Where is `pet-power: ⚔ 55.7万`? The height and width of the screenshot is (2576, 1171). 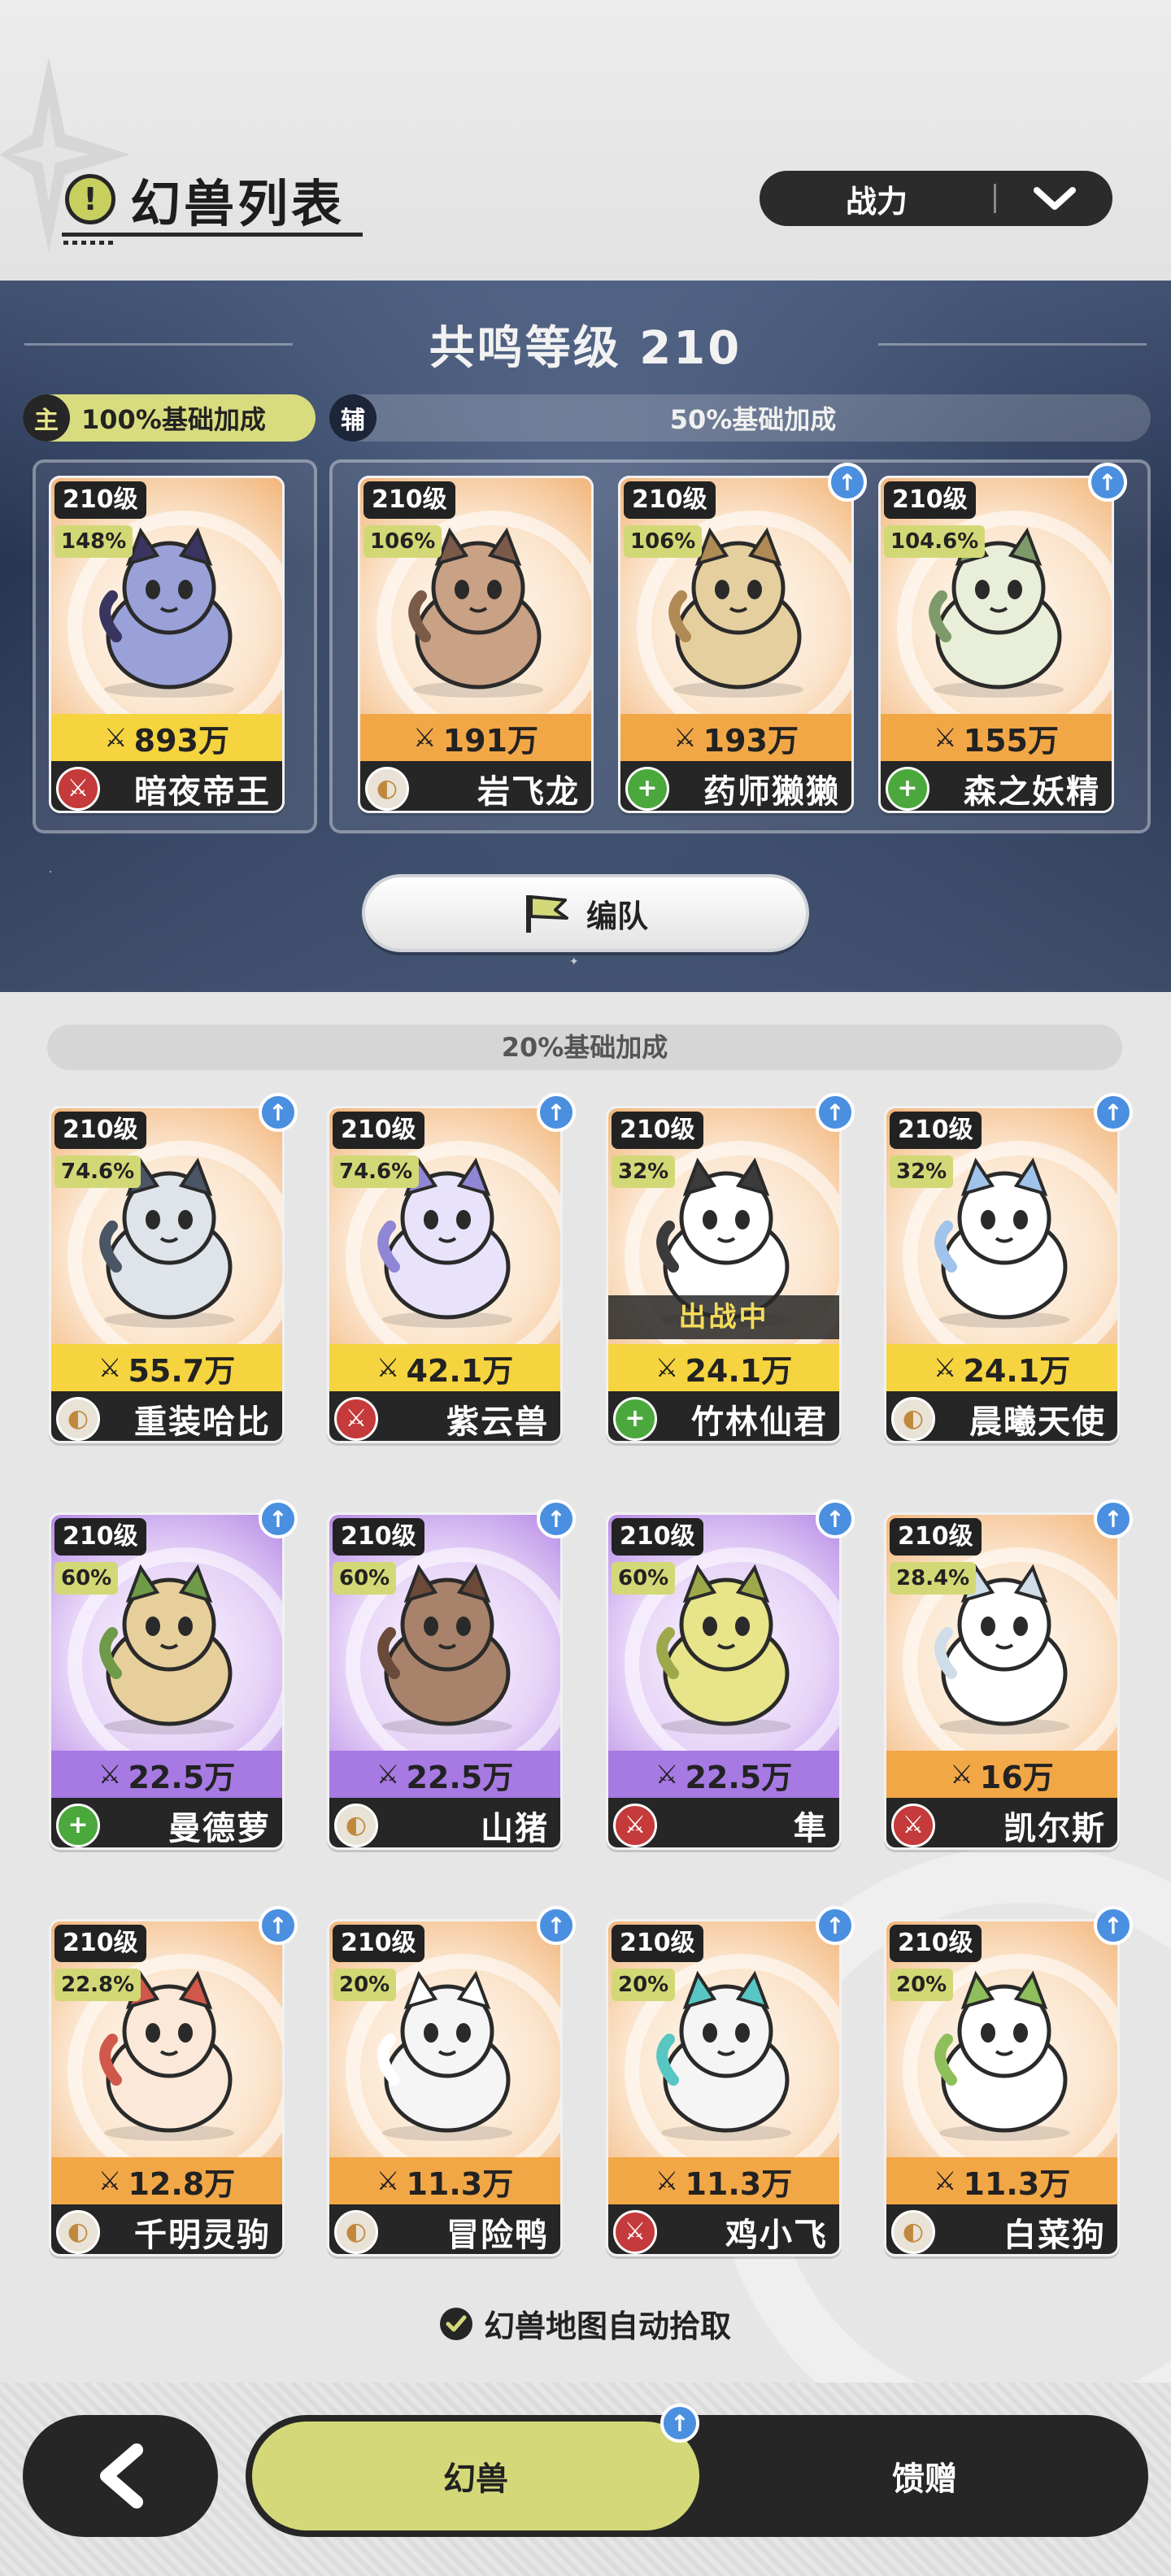
pet-power: ⚔ 55.7万 is located at coordinates (166, 1368).